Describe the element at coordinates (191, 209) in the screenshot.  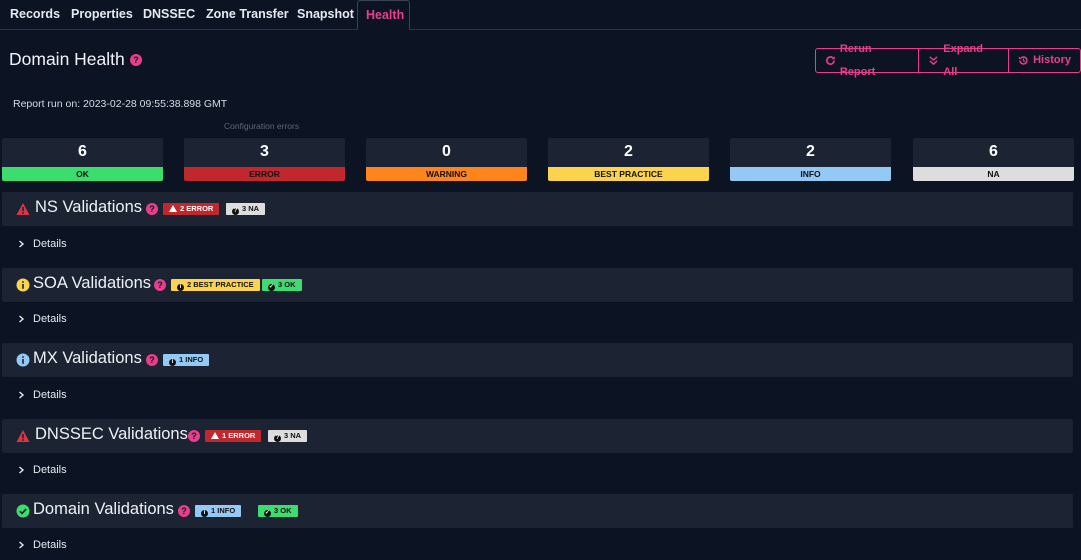
I see `error-badge: 2 ERROR` at that location.